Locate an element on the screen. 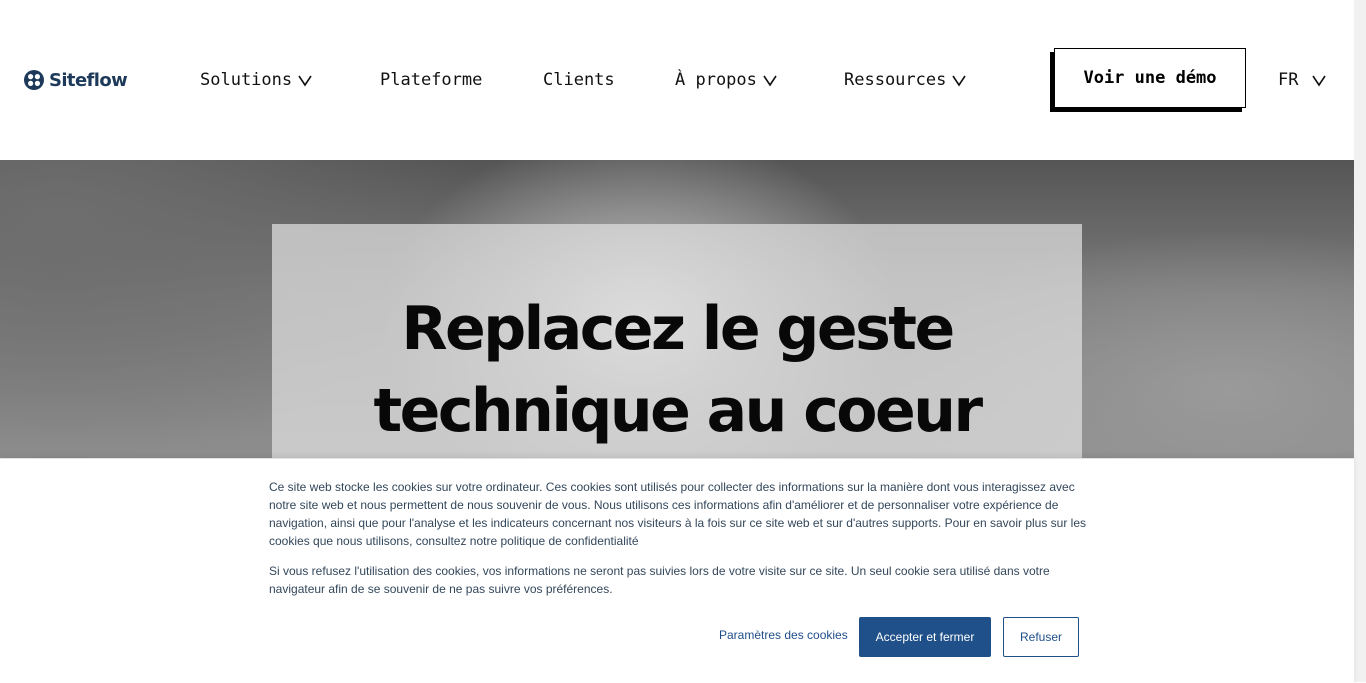 The image size is (1366, 683). nav-a-propos: À propos is located at coordinates (726, 80).